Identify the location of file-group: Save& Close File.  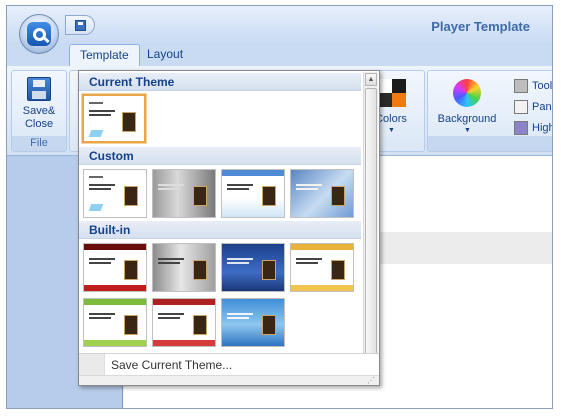
(39, 111).